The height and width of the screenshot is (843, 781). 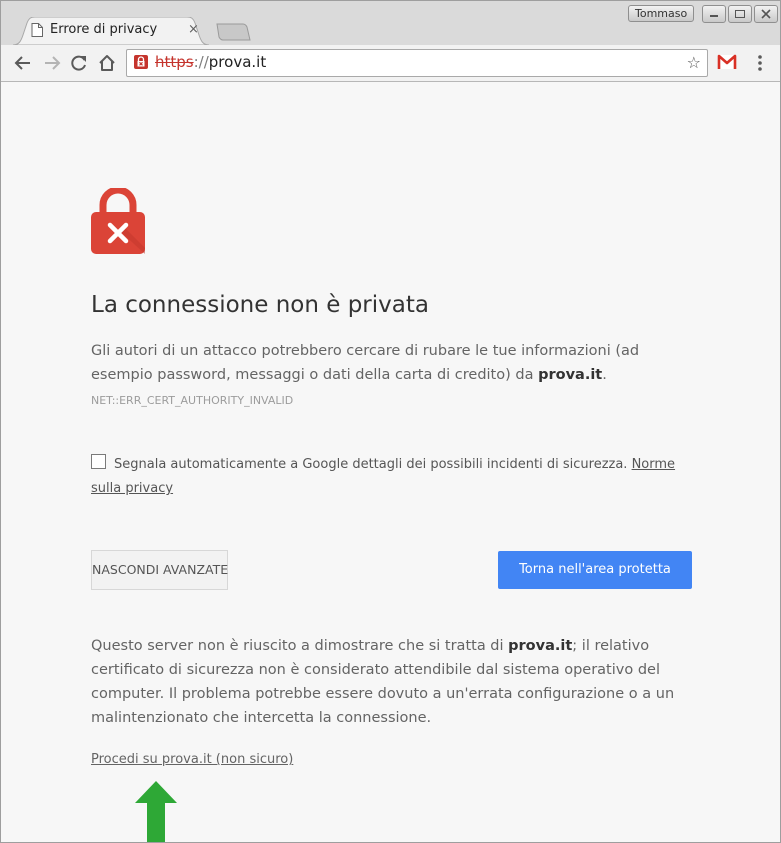 I want to click on close-window-icon, so click(x=766, y=14).